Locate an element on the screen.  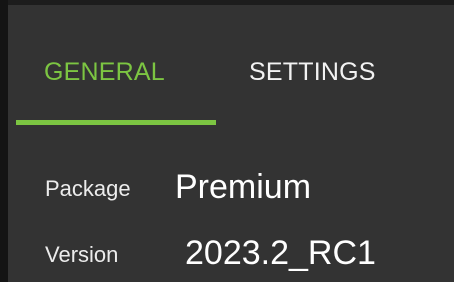
package-label: Package is located at coordinates (88, 188).